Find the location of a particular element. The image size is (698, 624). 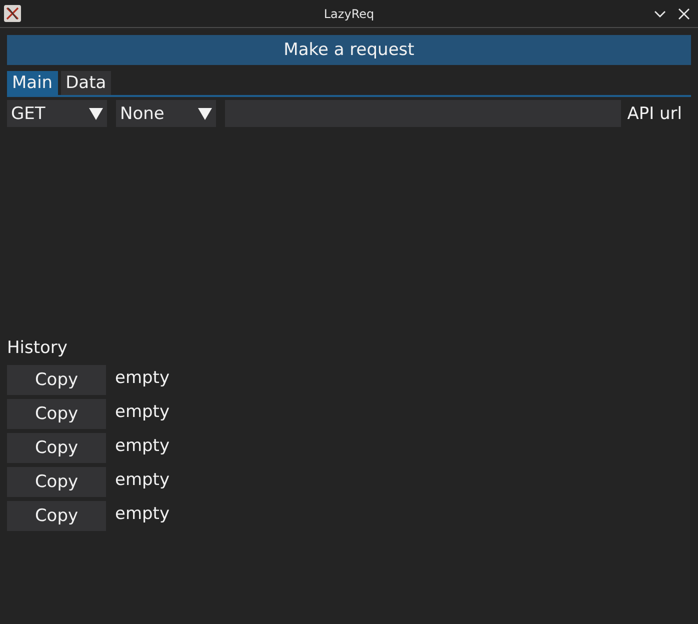

method-dropdown: GET is located at coordinates (57, 113).